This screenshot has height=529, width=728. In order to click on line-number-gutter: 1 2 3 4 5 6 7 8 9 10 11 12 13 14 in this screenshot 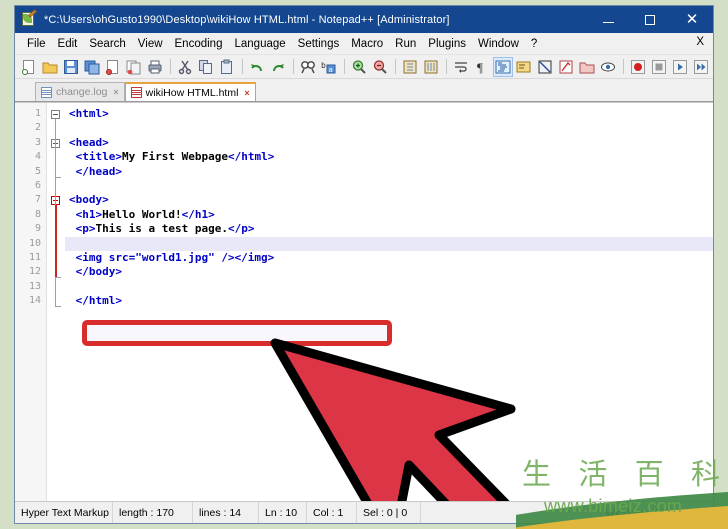, I will do `click(31, 302)`.